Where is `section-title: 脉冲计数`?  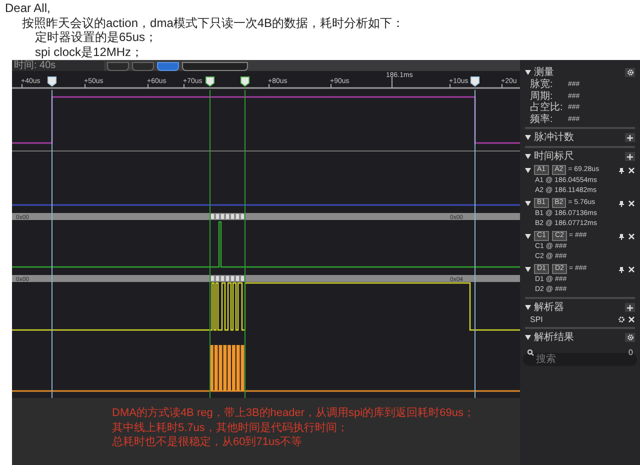 section-title: 脉冲计数 is located at coordinates (579, 138).